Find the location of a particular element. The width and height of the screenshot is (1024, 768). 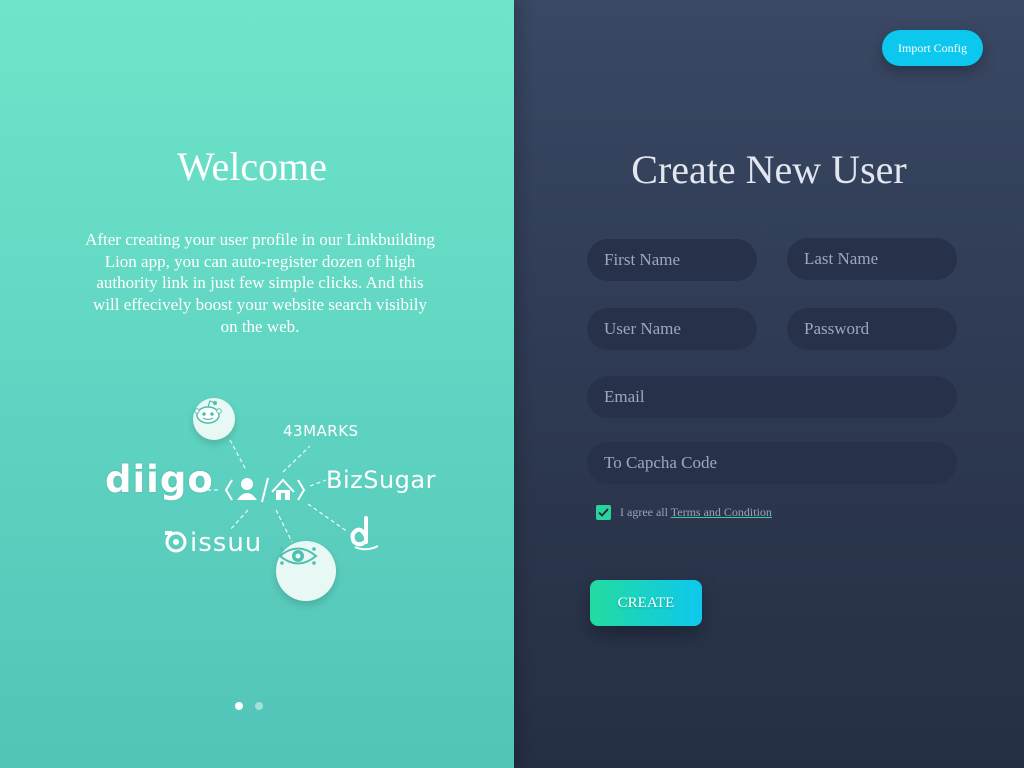

issuu-logo-icon is located at coordinates (176, 542).